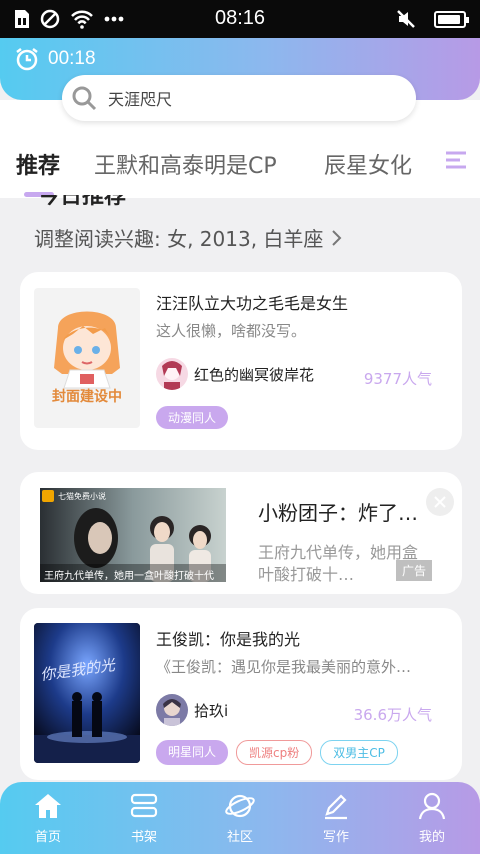 Image resolution: width=480 pixels, height=854 pixels. Describe the element at coordinates (451, 19) in the screenshot. I see `battery-icon` at that location.